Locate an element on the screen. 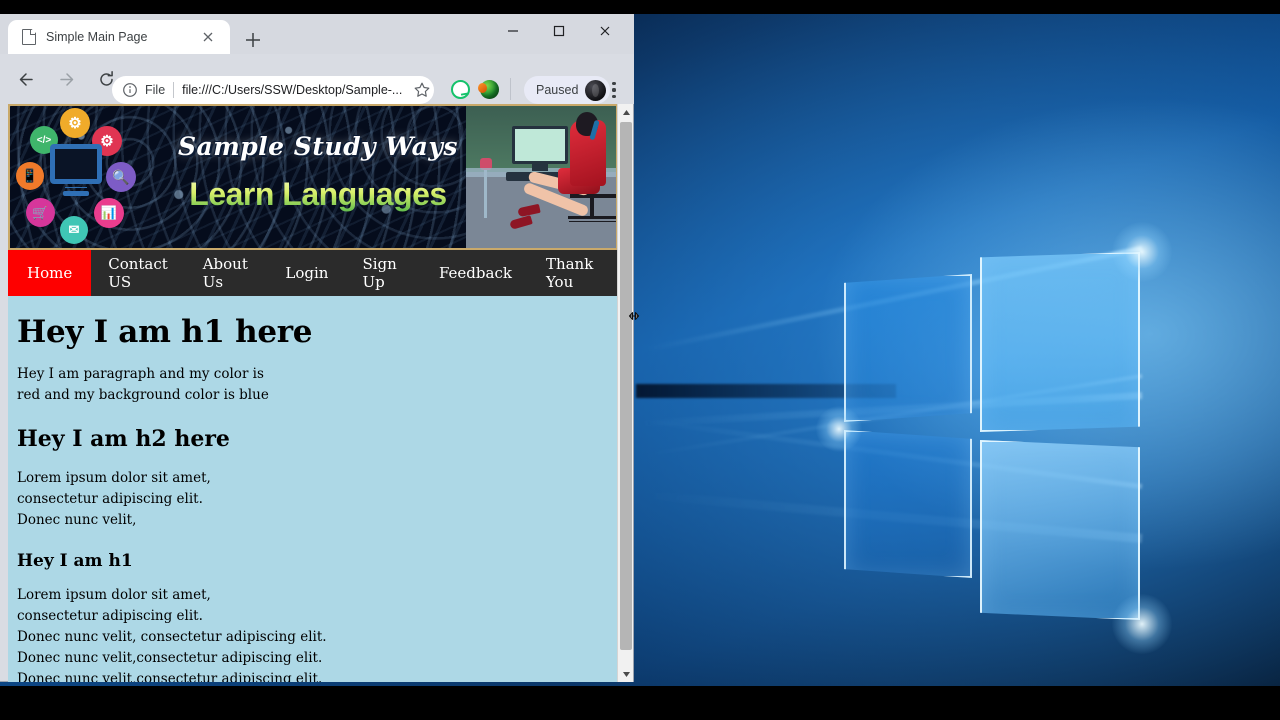 This screenshot has width=1280, height=720. info-circle-icon is located at coordinates (130, 90).